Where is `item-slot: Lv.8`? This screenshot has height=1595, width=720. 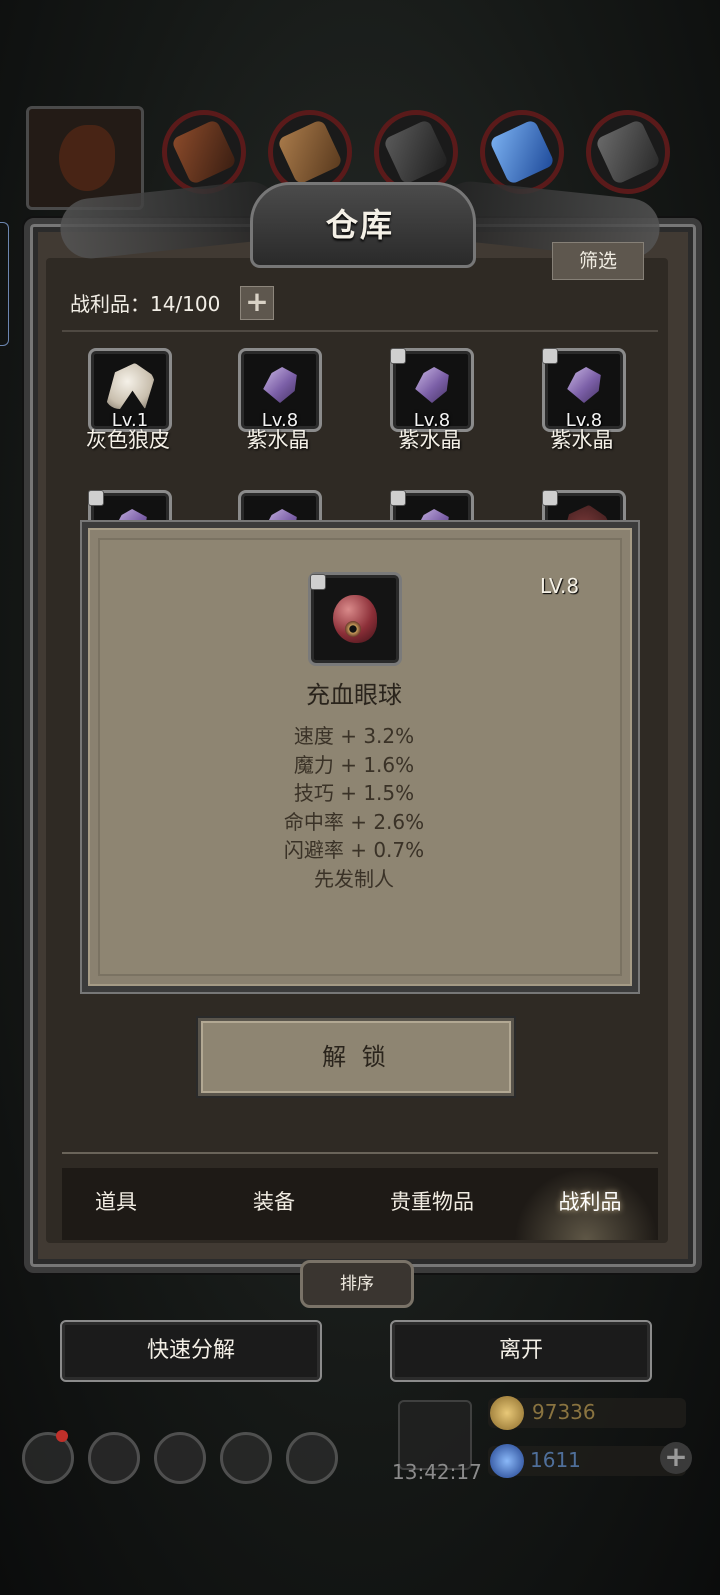
item-slot: Lv.8 is located at coordinates (280, 390).